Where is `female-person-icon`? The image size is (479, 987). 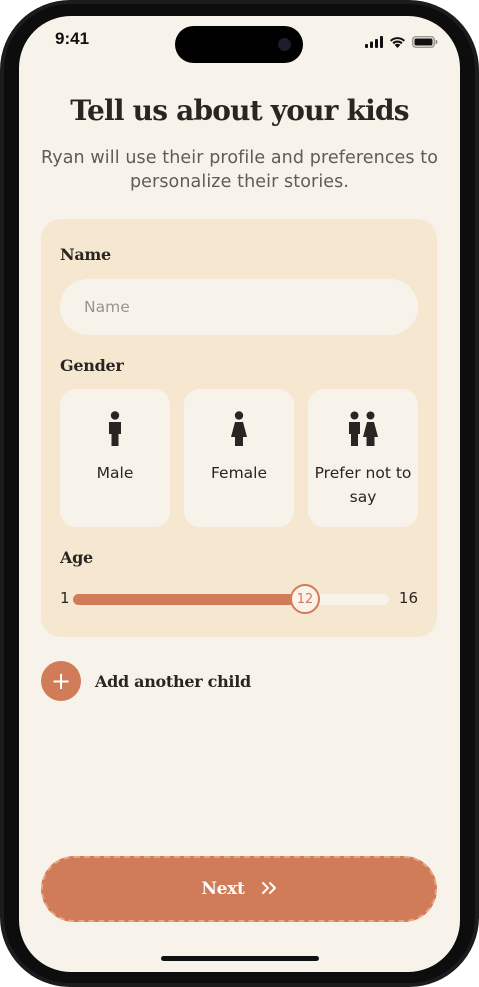
female-person-icon is located at coordinates (239, 429).